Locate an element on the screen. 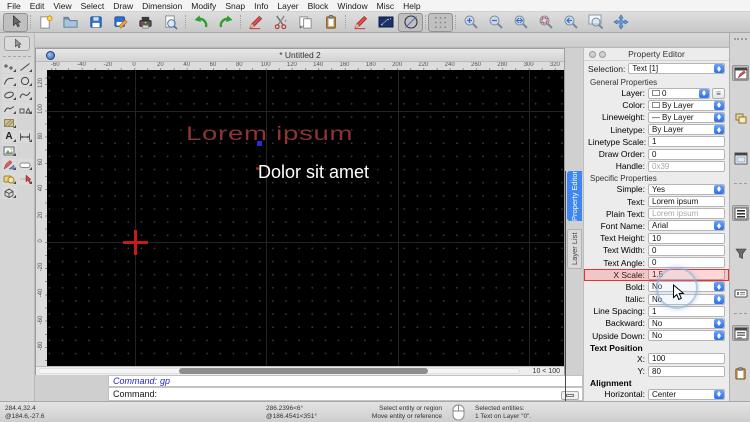 The image size is (750, 422). image-tool-button is located at coordinates (9, 150).